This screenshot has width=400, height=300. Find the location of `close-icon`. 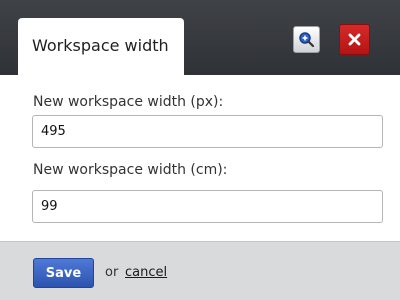

close-icon is located at coordinates (354, 39).